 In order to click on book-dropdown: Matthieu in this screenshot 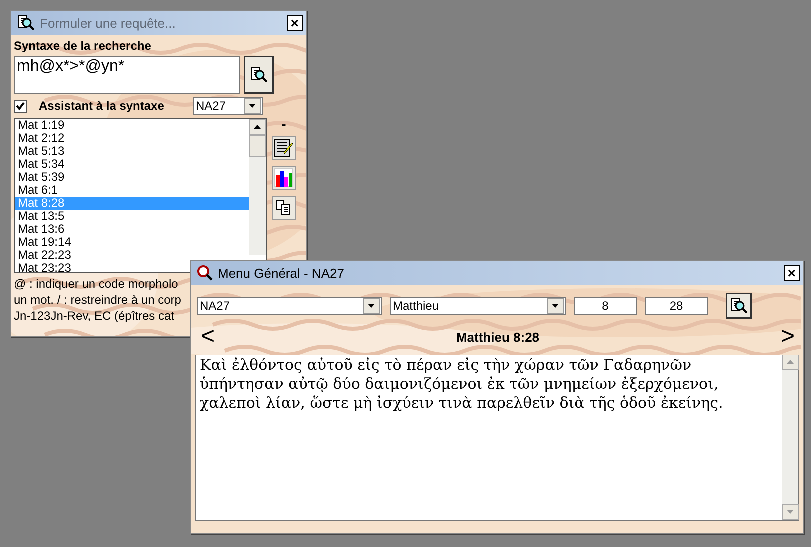, I will do `click(478, 306)`.